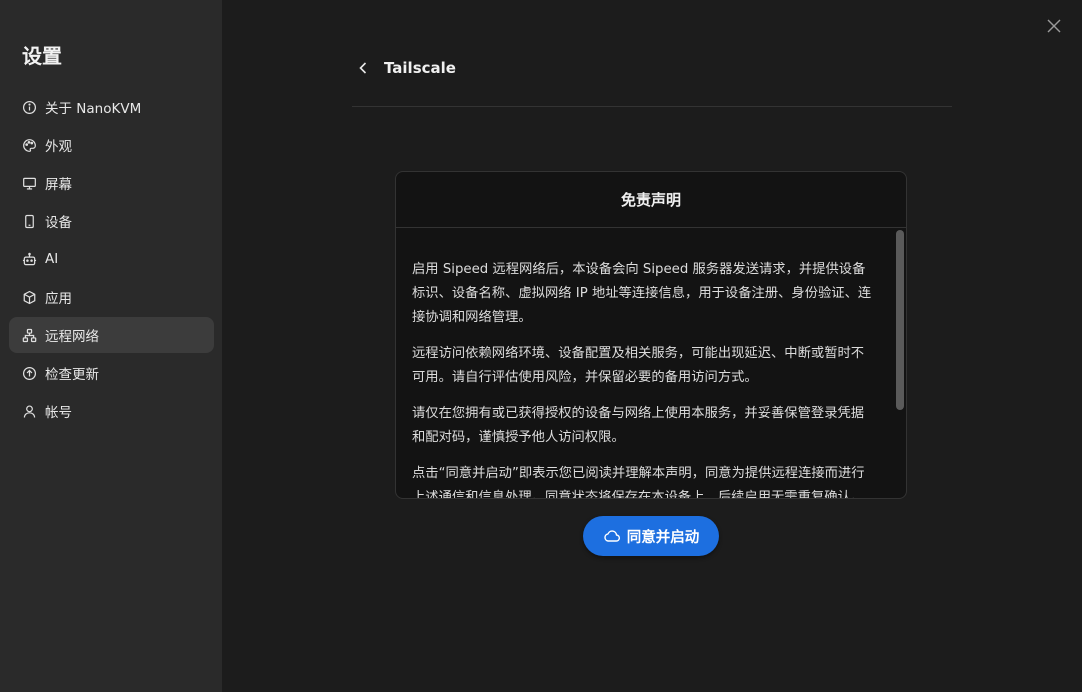 The image size is (1082, 692). I want to click on package-icon, so click(29, 297).